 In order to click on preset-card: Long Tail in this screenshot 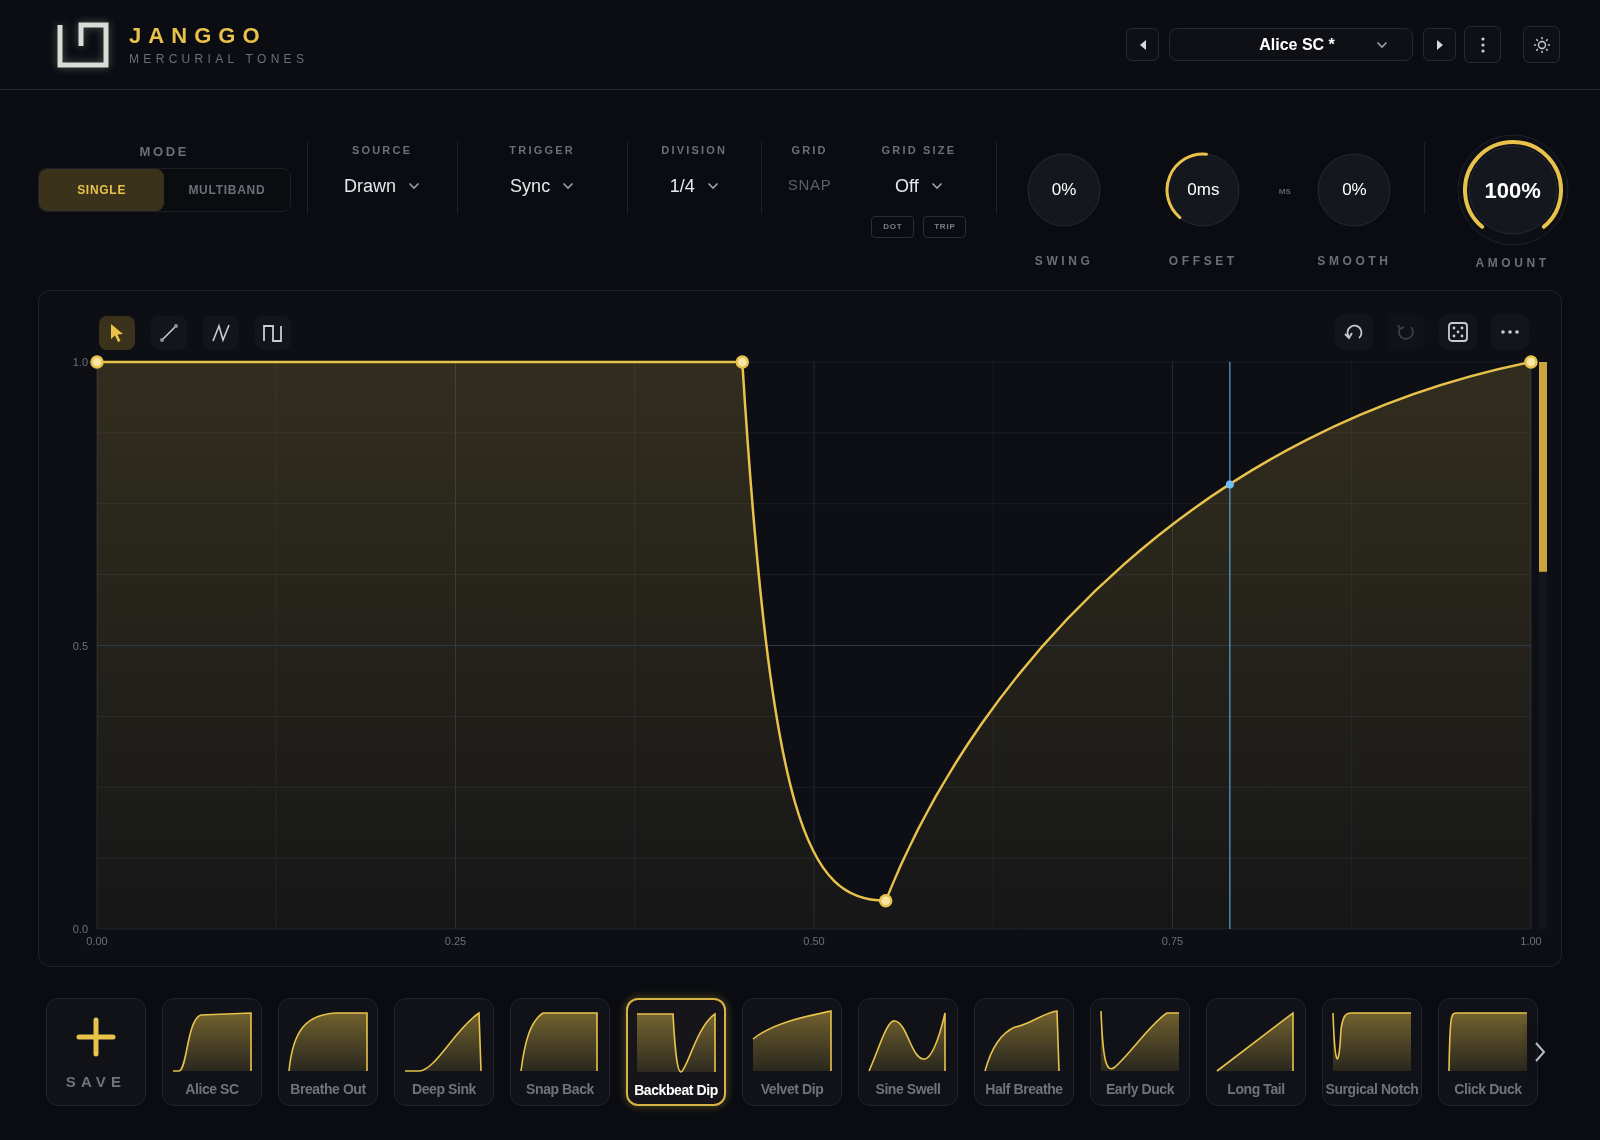, I will do `click(1256, 1052)`.